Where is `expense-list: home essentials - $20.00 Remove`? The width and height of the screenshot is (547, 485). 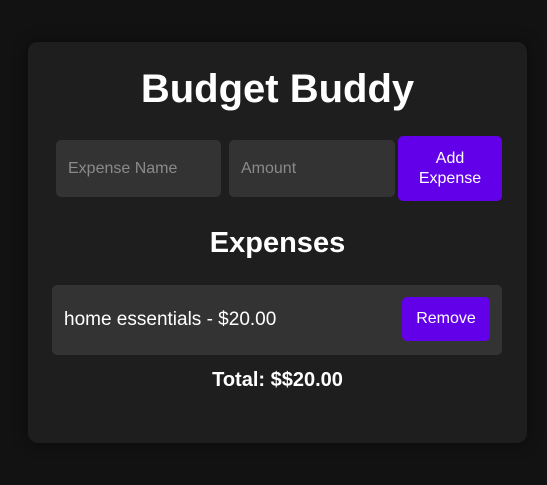 expense-list: home essentials - $20.00 Remove is located at coordinates (277, 320).